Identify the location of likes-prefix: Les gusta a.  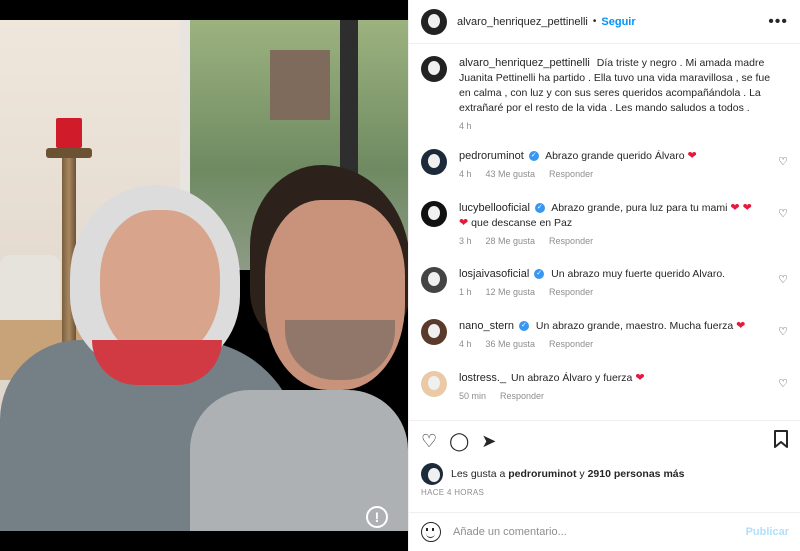
(478, 474).